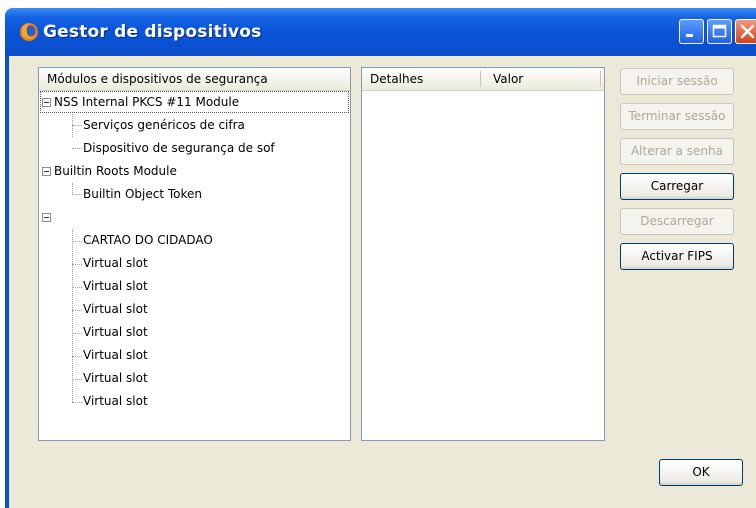 This screenshot has height=508, width=756. Describe the element at coordinates (701, 472) in the screenshot. I see `ok-button: OK` at that location.